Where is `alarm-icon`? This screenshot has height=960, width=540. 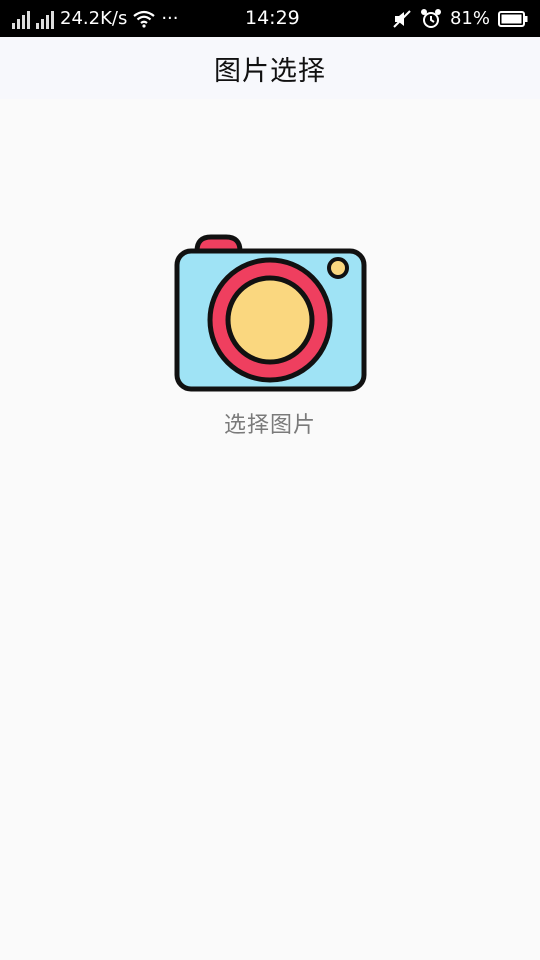
alarm-icon is located at coordinates (430, 18).